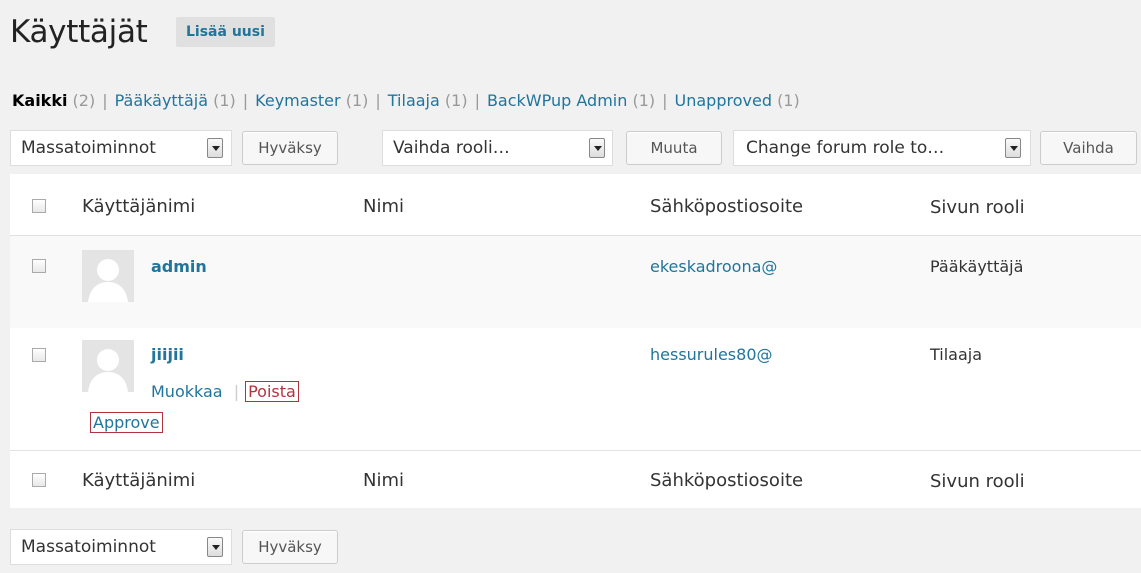 The width and height of the screenshot is (1141, 573). I want to click on user-role: Tilaaja, so click(956, 354).